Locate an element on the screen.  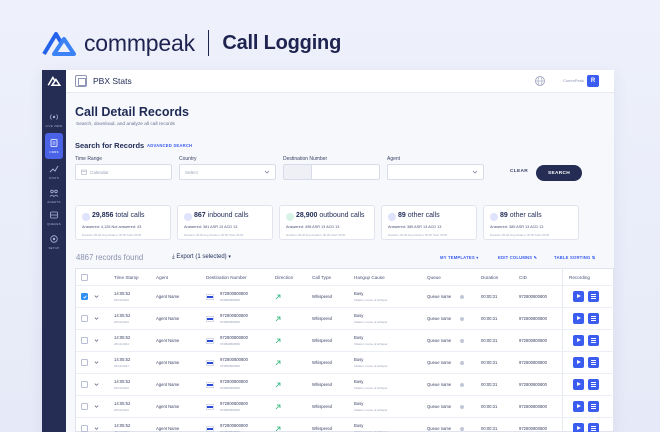
cdr-icon is located at coordinates (54, 143).